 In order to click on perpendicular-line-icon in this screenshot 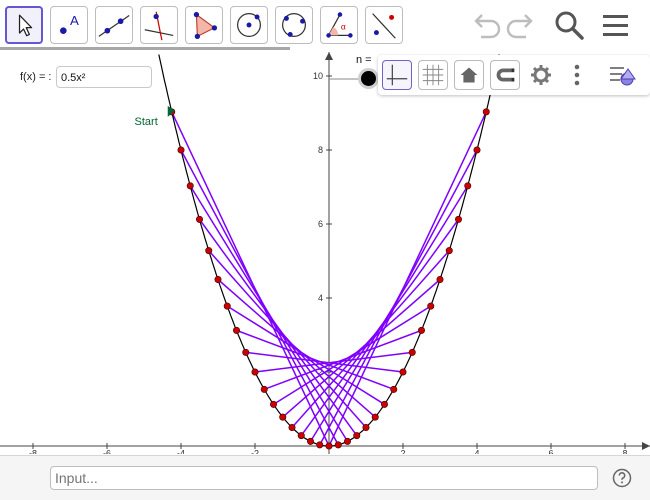, I will do `click(159, 26)`.